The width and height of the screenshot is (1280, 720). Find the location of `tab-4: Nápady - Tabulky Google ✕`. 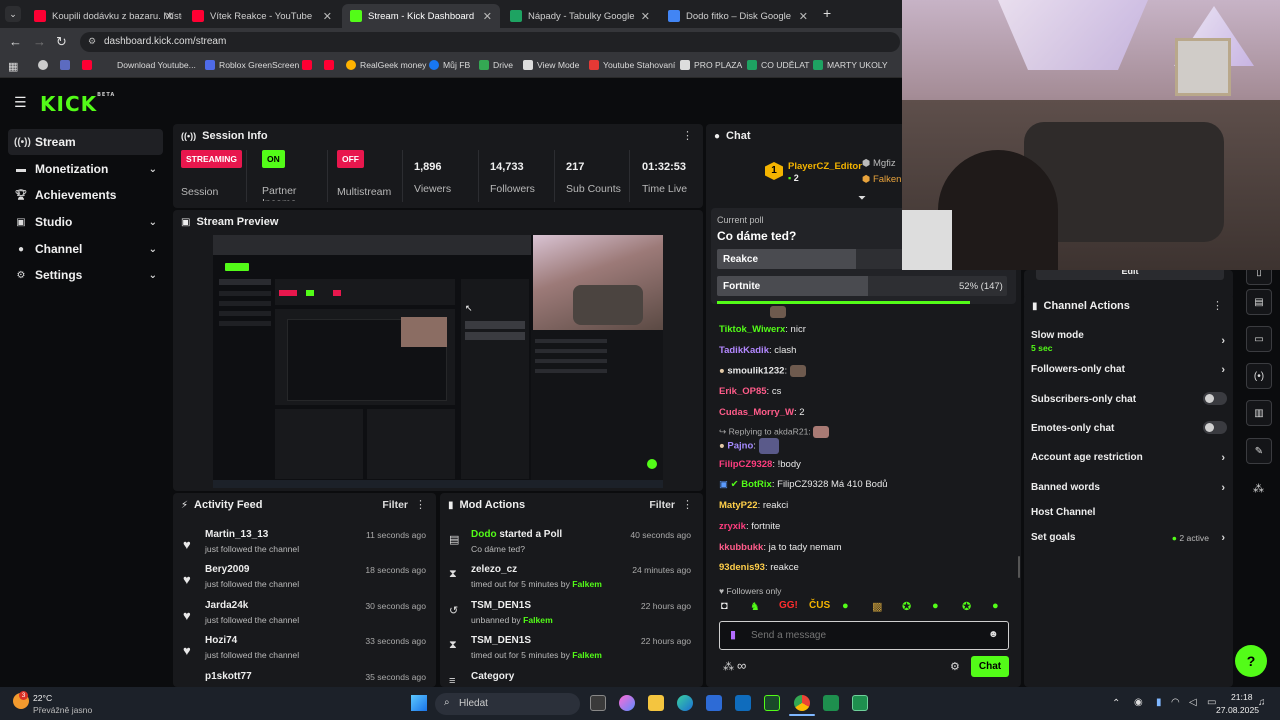

tab-4: Nápady - Tabulky Google ✕ is located at coordinates (580, 16).